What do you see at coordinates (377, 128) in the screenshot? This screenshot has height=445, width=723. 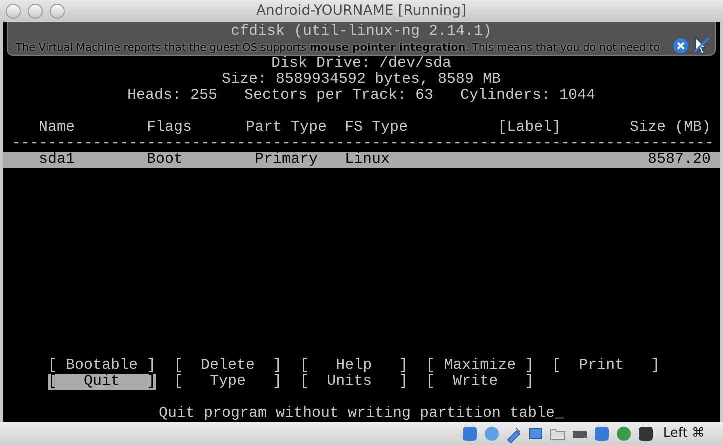 I see `column-header: FS Type` at bounding box center [377, 128].